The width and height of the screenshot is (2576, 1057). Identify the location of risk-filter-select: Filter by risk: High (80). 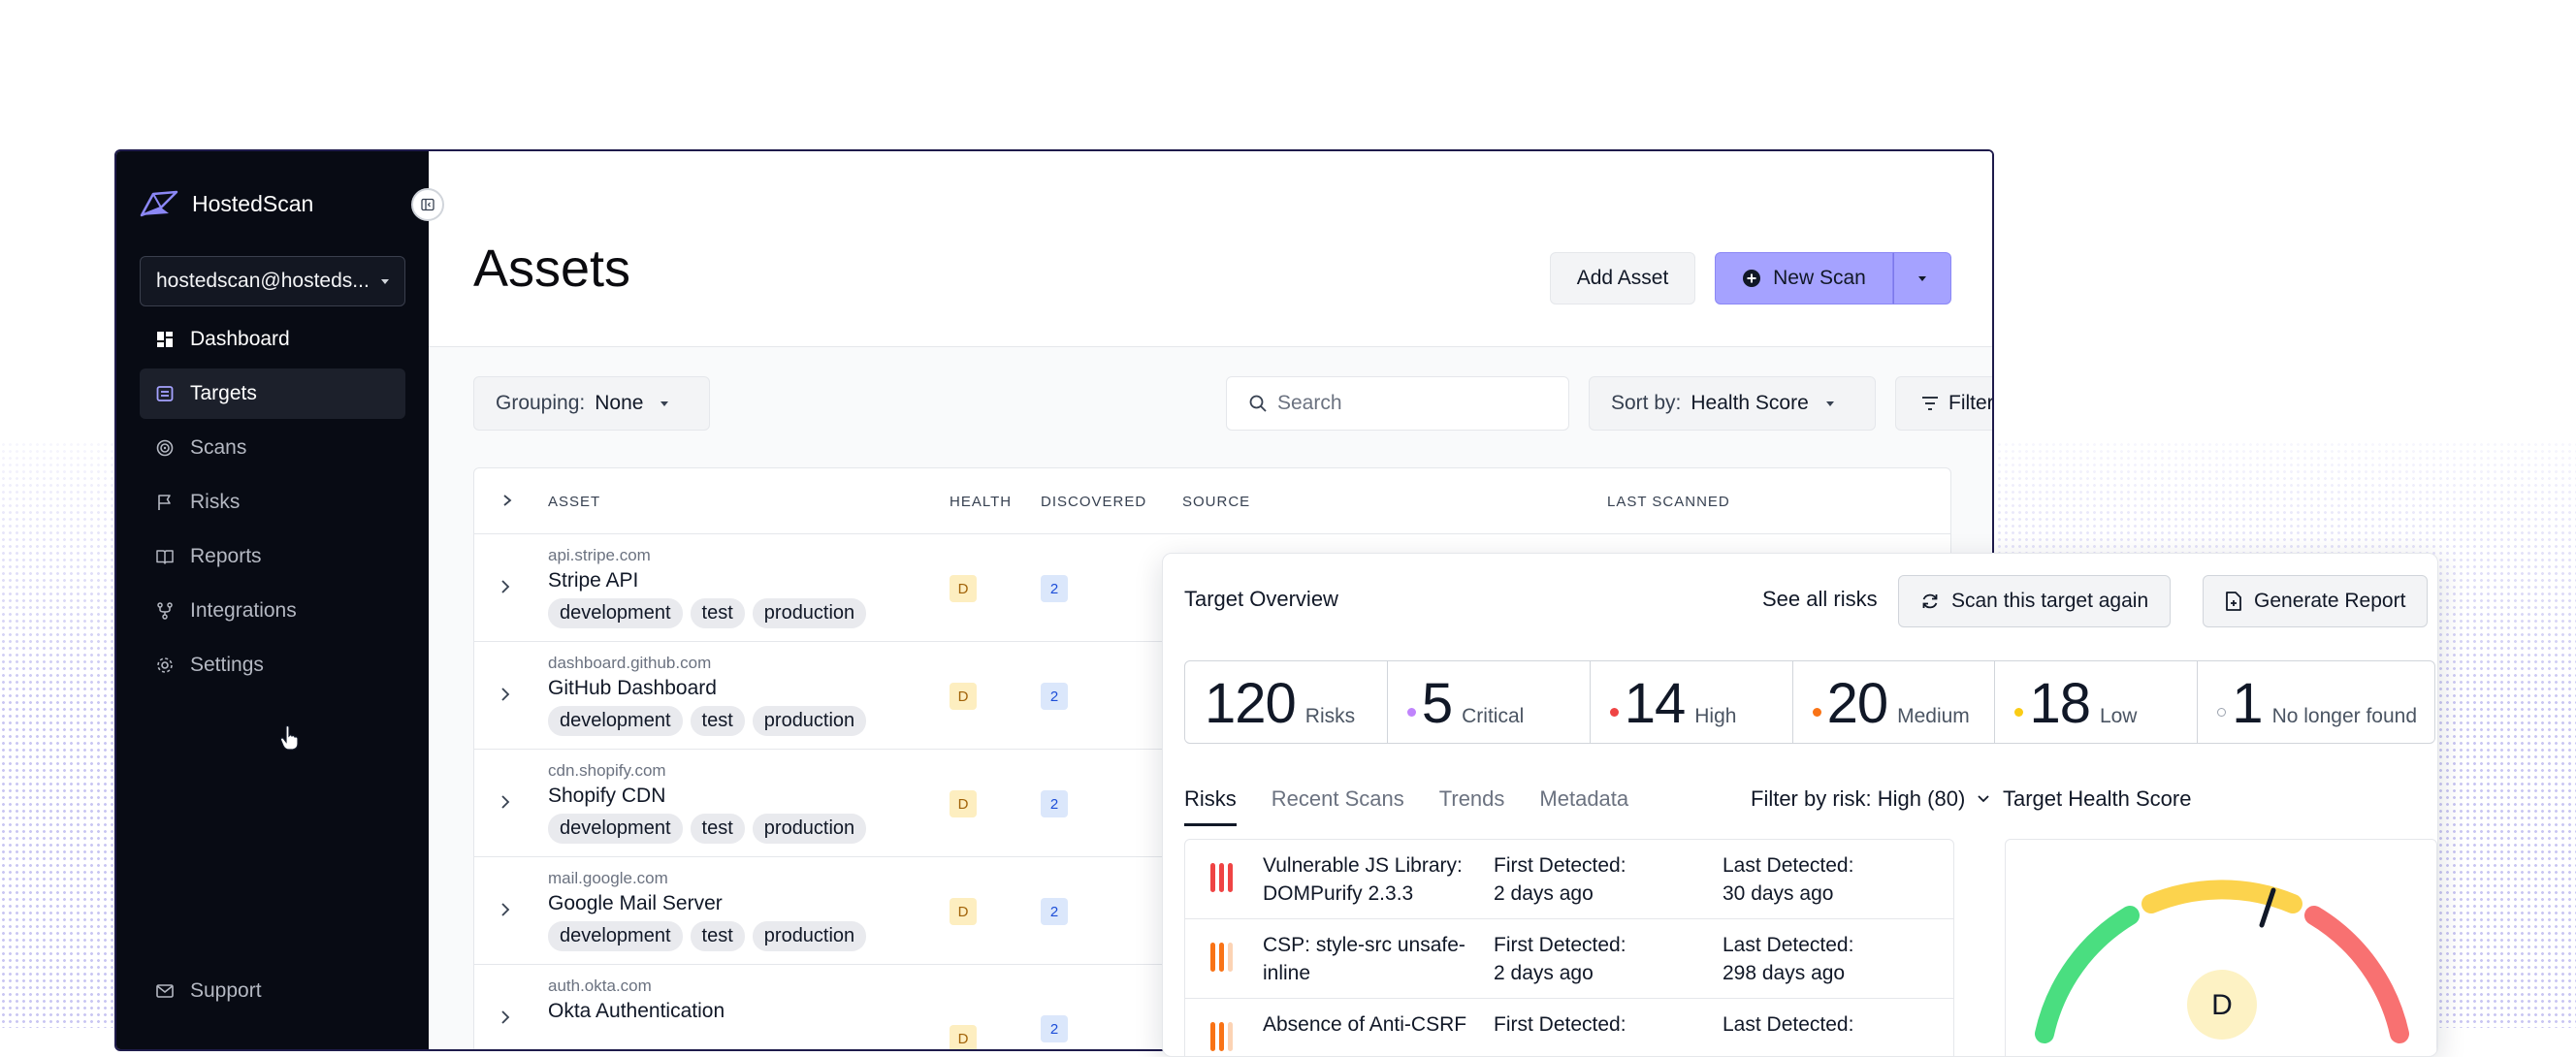
(1870, 799).